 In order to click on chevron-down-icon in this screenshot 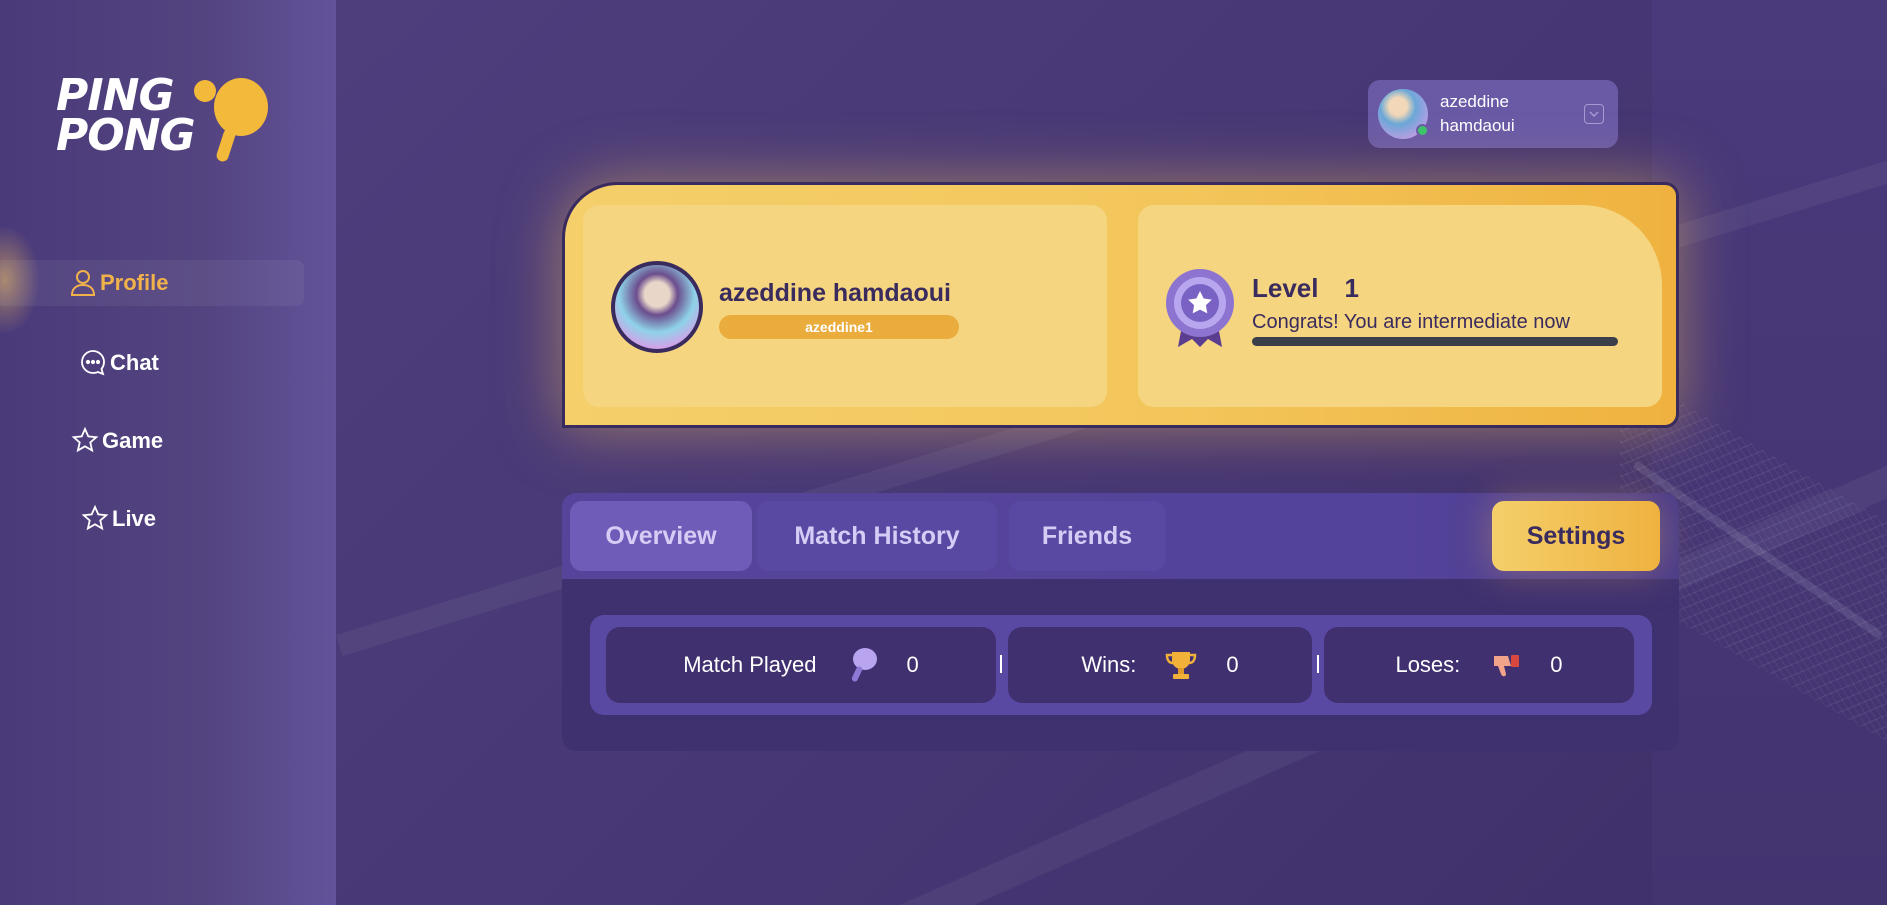, I will do `click(1594, 114)`.